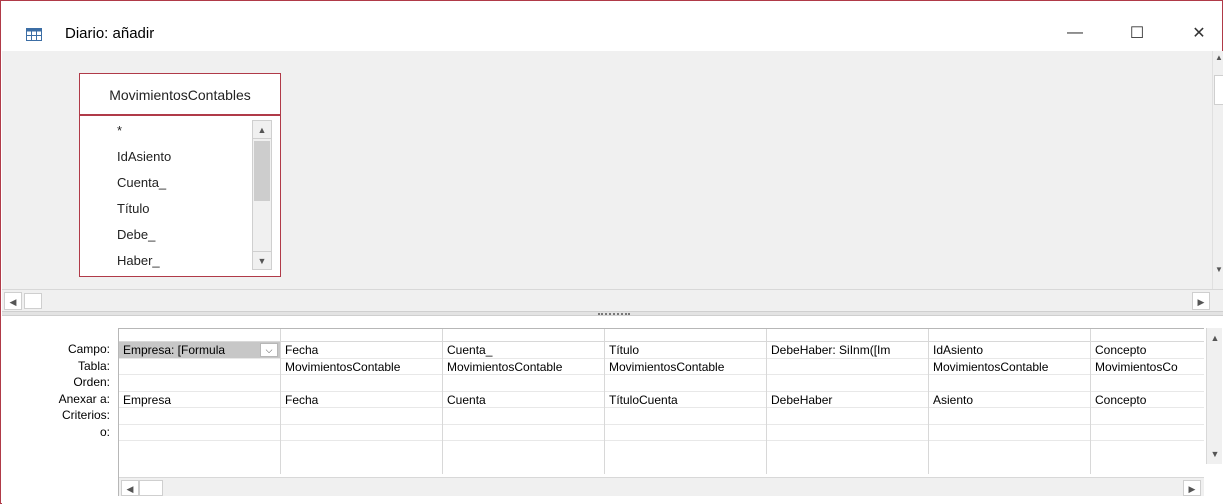  I want to click on field-list-scrollbar: ▲ ▼, so click(262, 195).